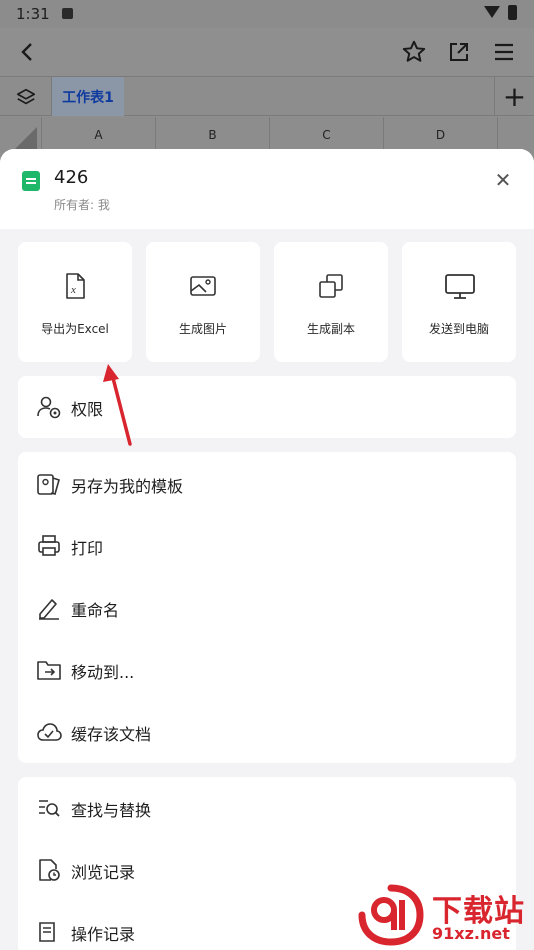  Describe the element at coordinates (459, 302) in the screenshot. I see `send-to-pc-button: 发送到电脑` at that location.